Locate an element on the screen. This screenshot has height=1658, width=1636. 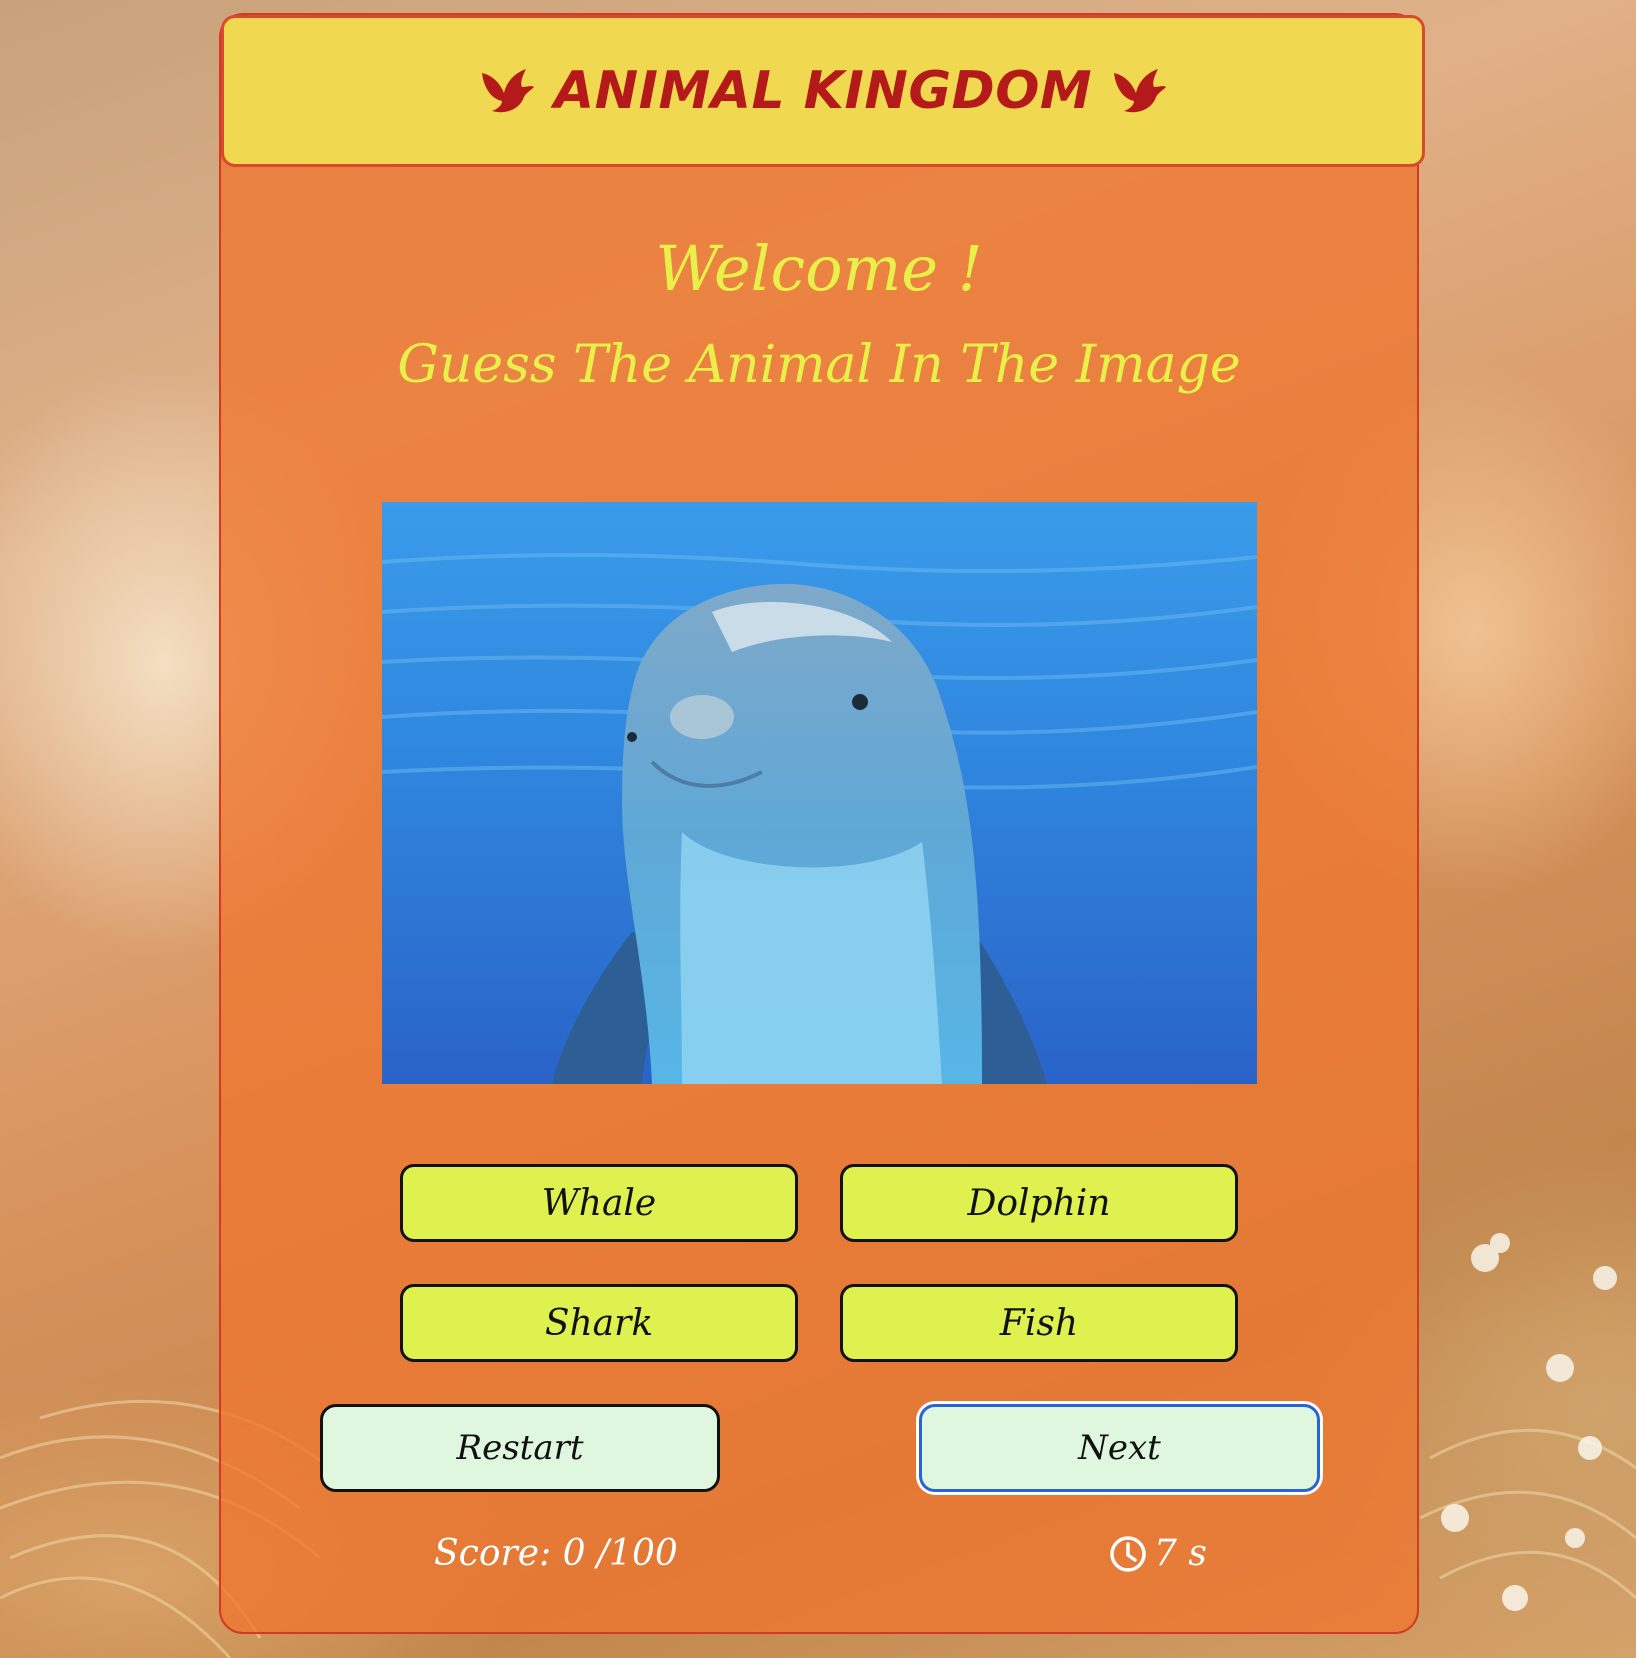
clock-icon is located at coordinates (1128, 1553).